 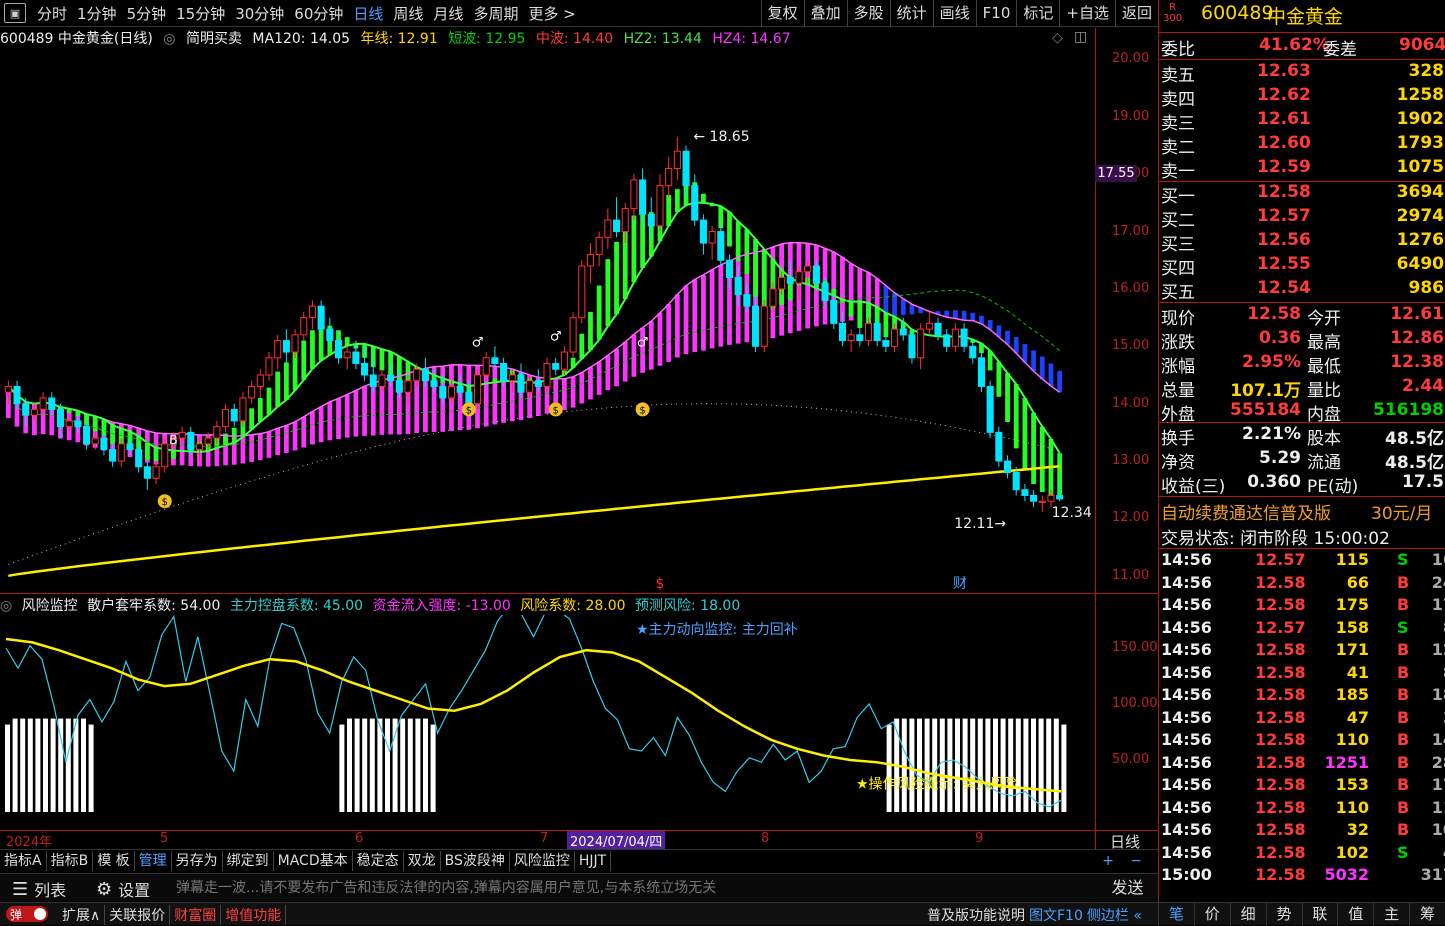 What do you see at coordinates (248, 860) in the screenshot?
I see `indicator-tab-5: 绑定到` at bounding box center [248, 860].